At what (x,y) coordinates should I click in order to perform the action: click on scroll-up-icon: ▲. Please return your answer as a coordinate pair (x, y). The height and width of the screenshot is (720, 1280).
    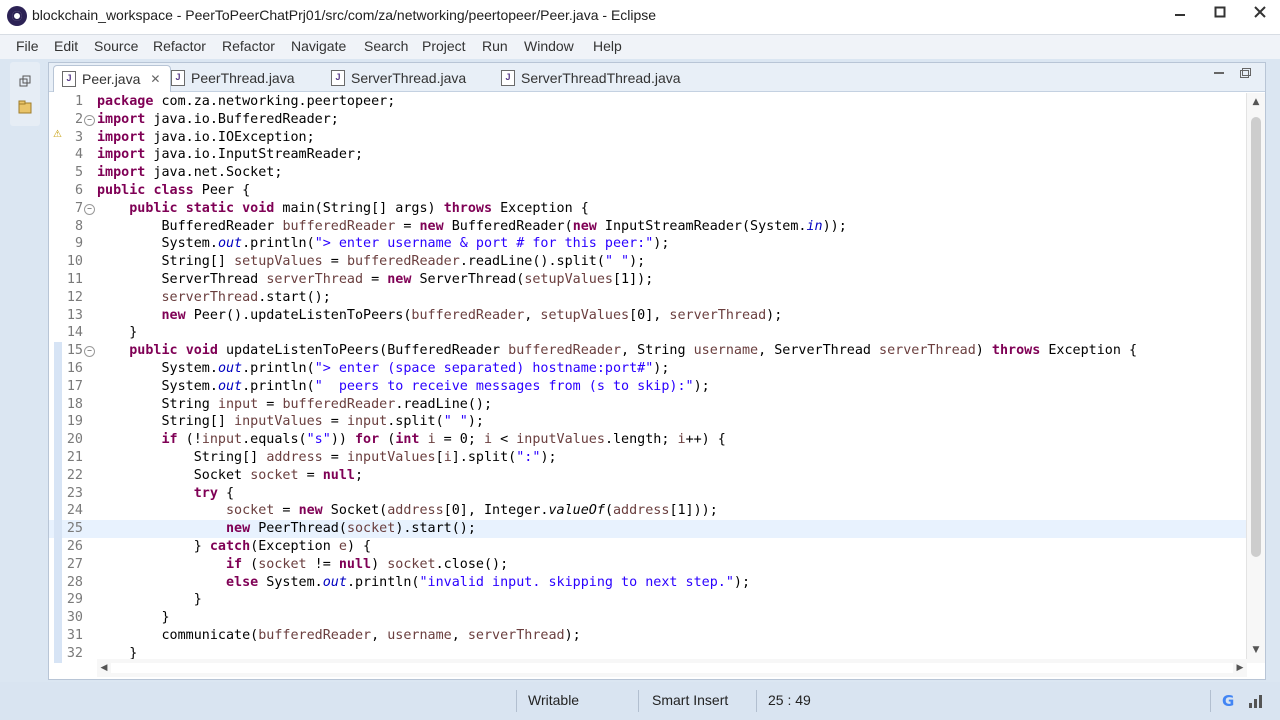
    Looking at the image, I should click on (1256, 102).